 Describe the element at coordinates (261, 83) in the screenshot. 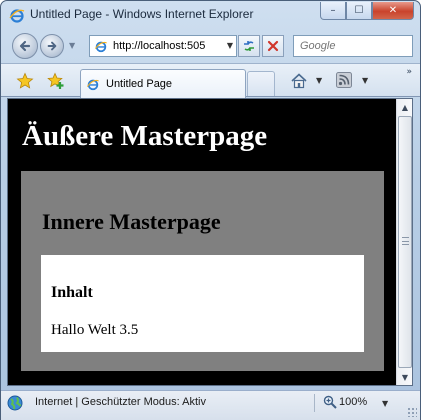

I see `new-tab-button` at that location.